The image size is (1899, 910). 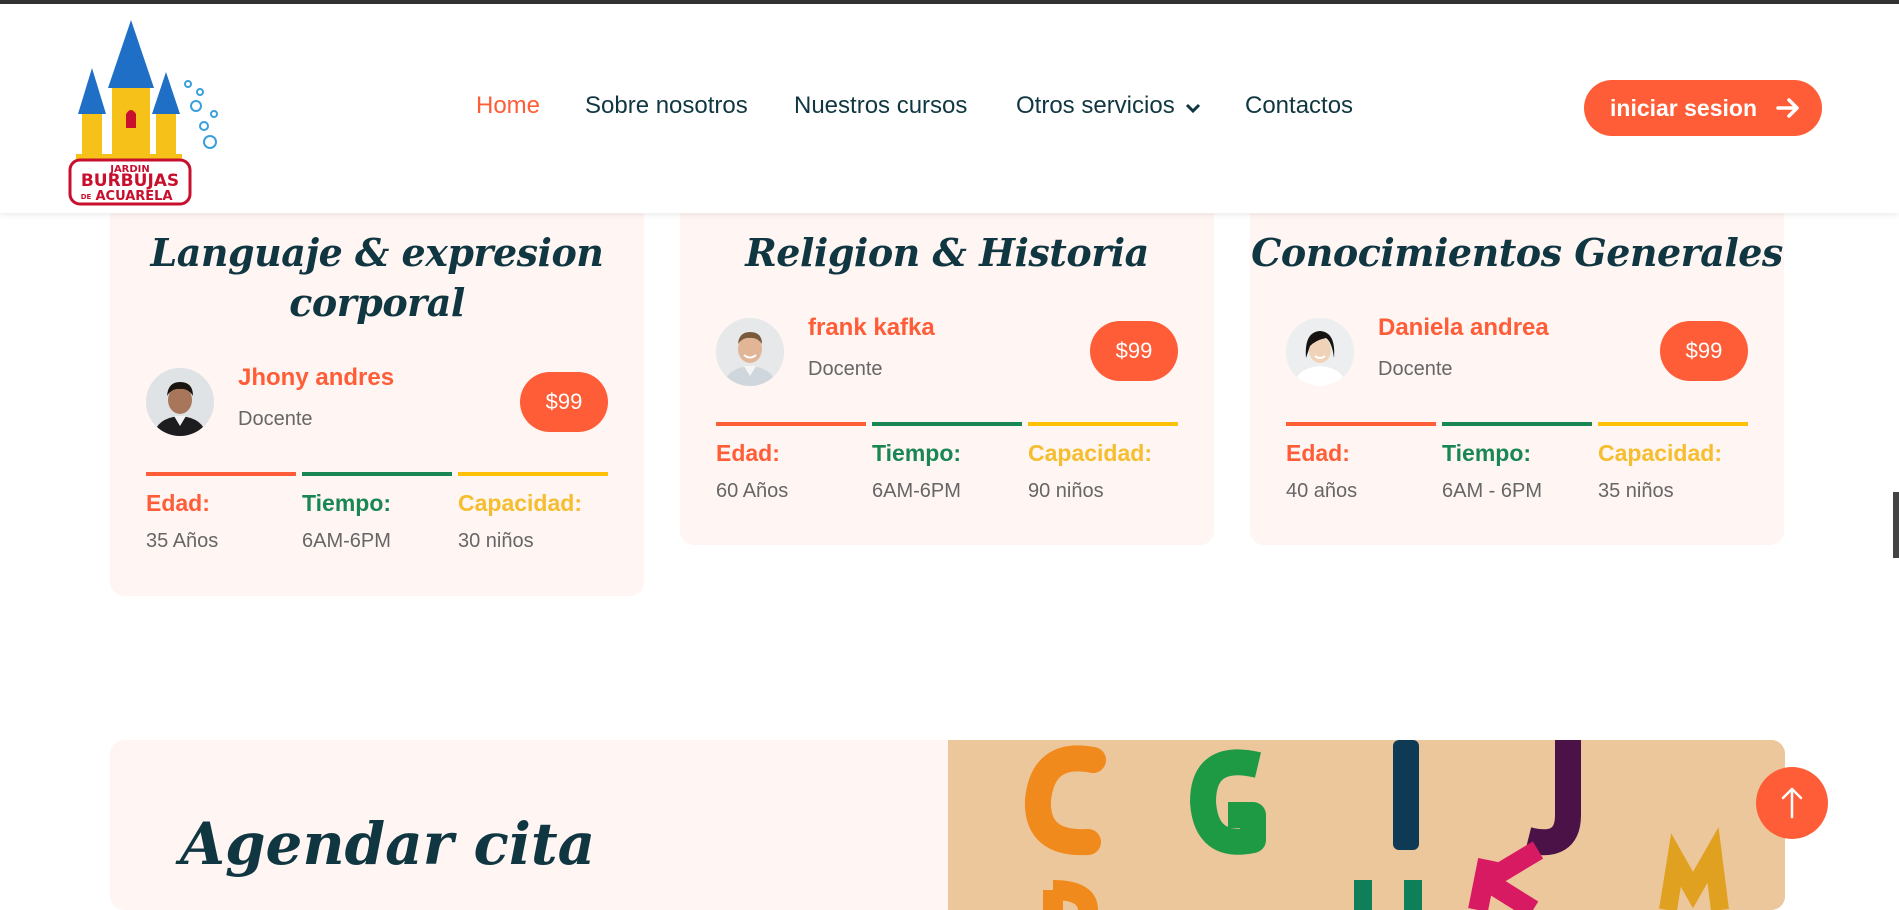 I want to click on stat-value-capacity: 30 niños, so click(x=496, y=541).